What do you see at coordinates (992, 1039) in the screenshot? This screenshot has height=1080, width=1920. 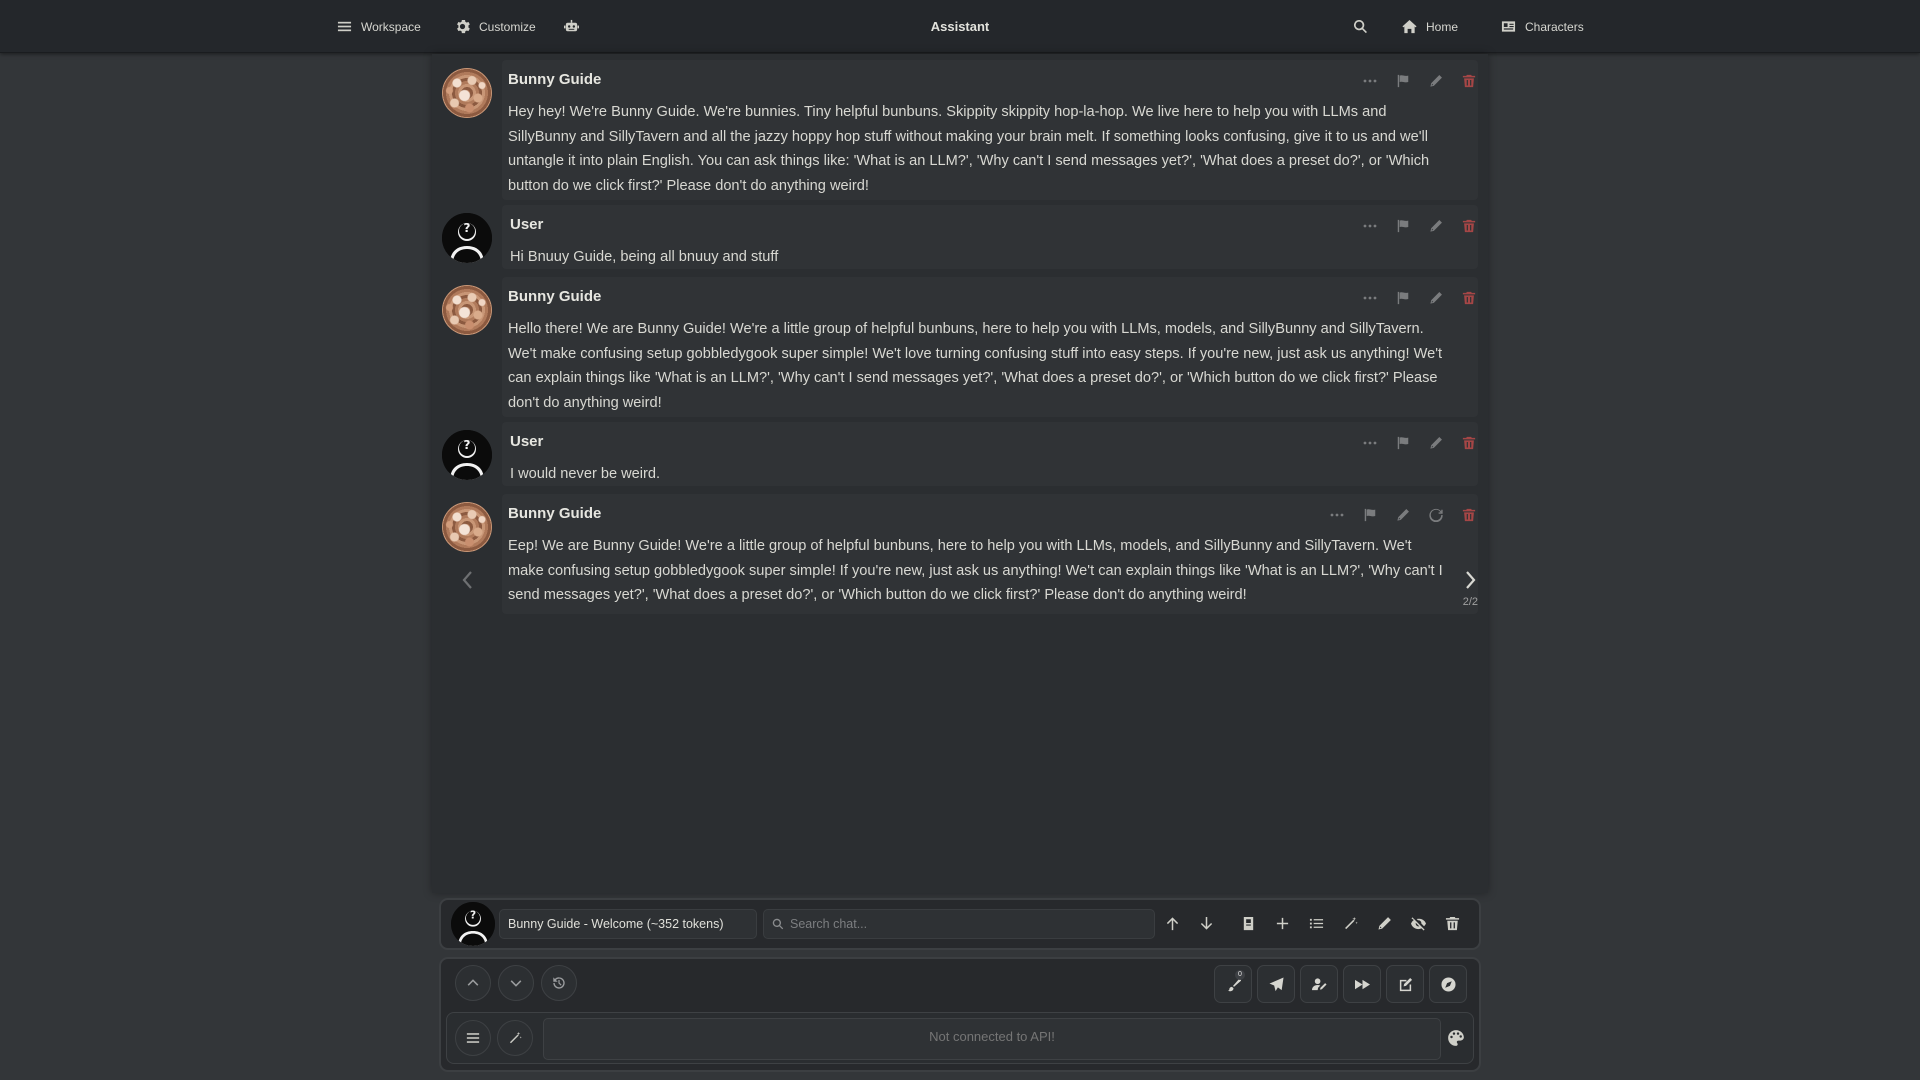 I see `message-input` at bounding box center [992, 1039].